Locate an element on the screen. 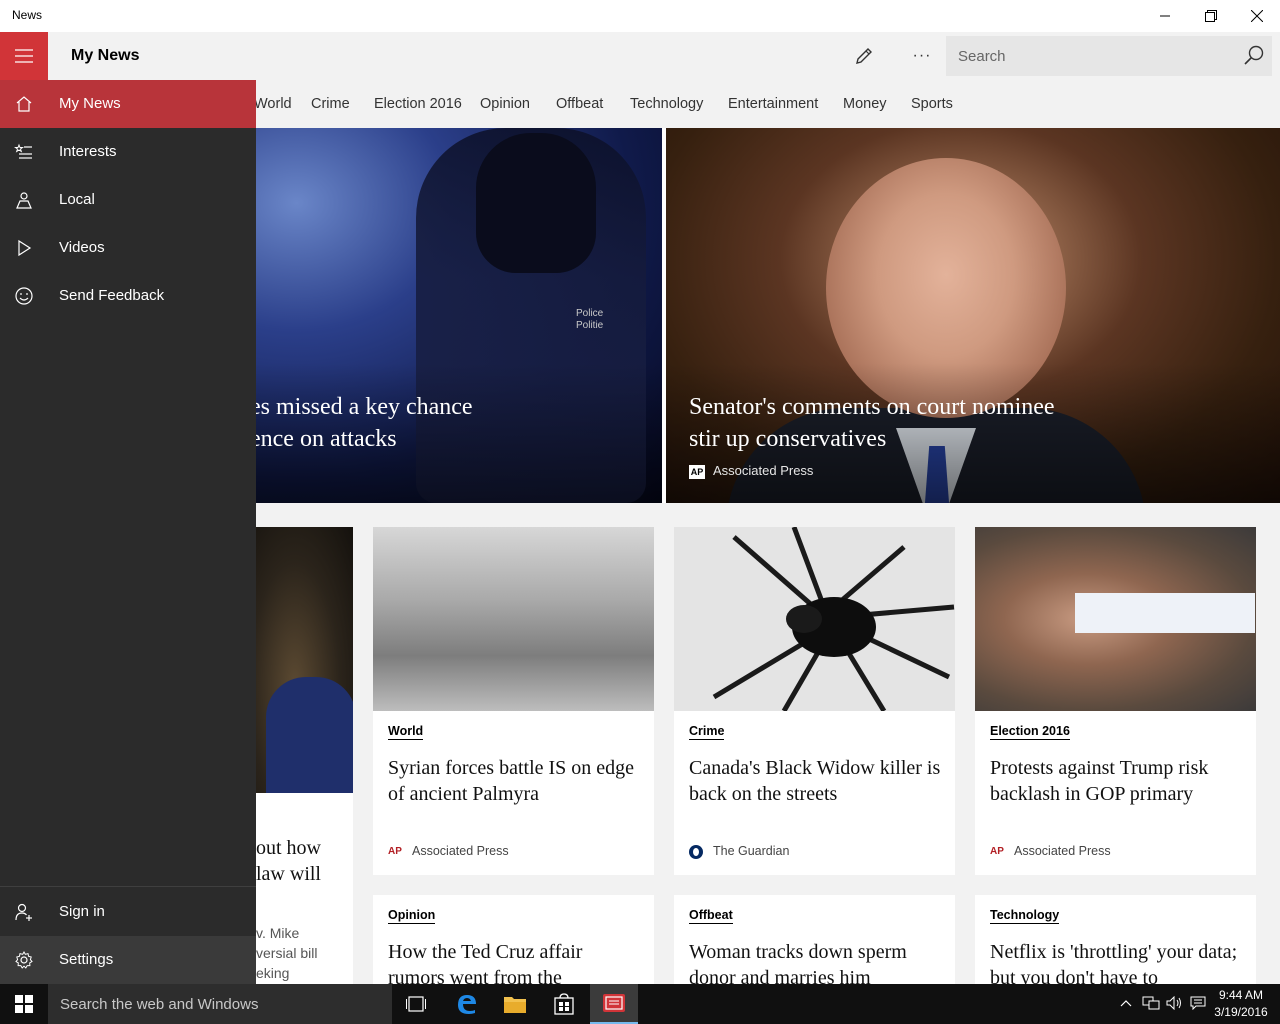  nav-label: Sign in is located at coordinates (82, 911).